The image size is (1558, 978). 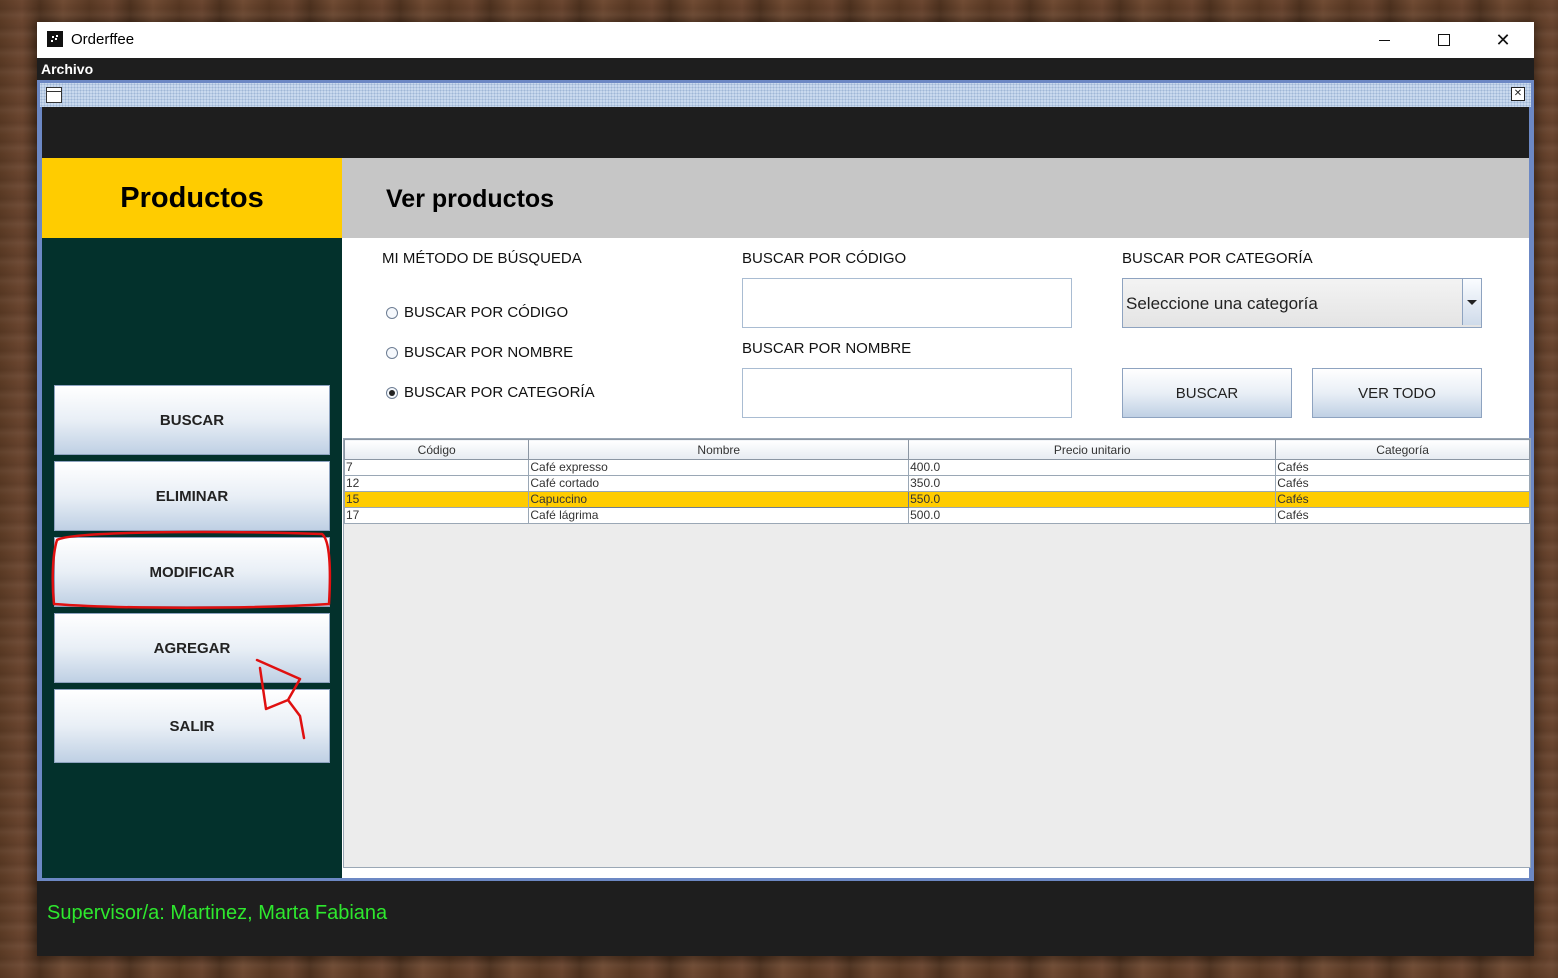 I want to click on internal-frame-titlebar: ✕, so click(x=785, y=95).